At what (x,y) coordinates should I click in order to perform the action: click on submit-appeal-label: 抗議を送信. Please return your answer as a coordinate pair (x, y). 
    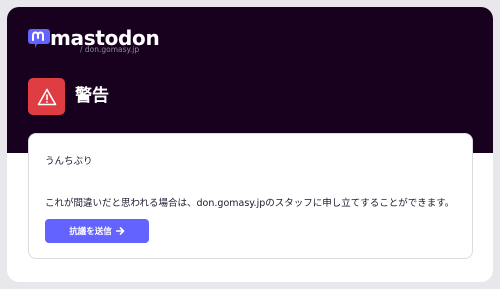
    Looking at the image, I should click on (90, 231).